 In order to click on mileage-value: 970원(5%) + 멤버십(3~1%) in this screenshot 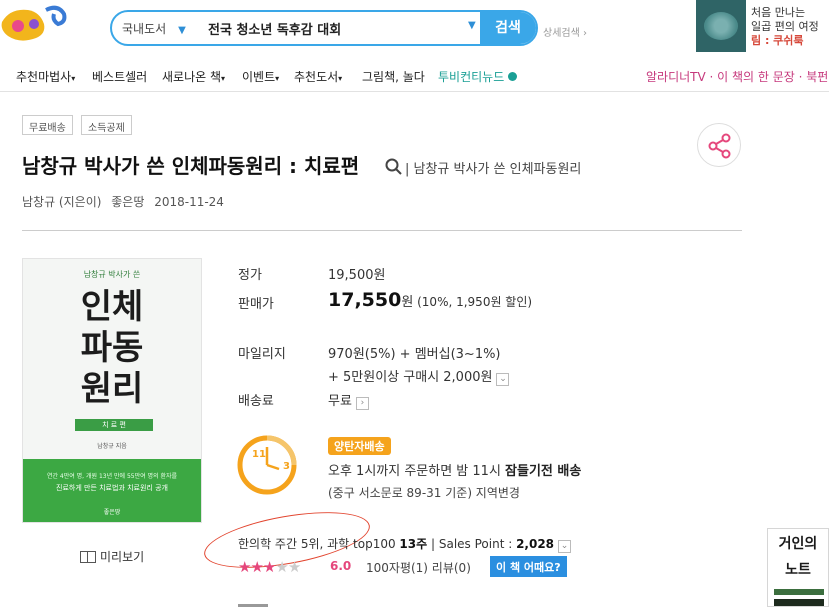, I will do `click(414, 354)`.